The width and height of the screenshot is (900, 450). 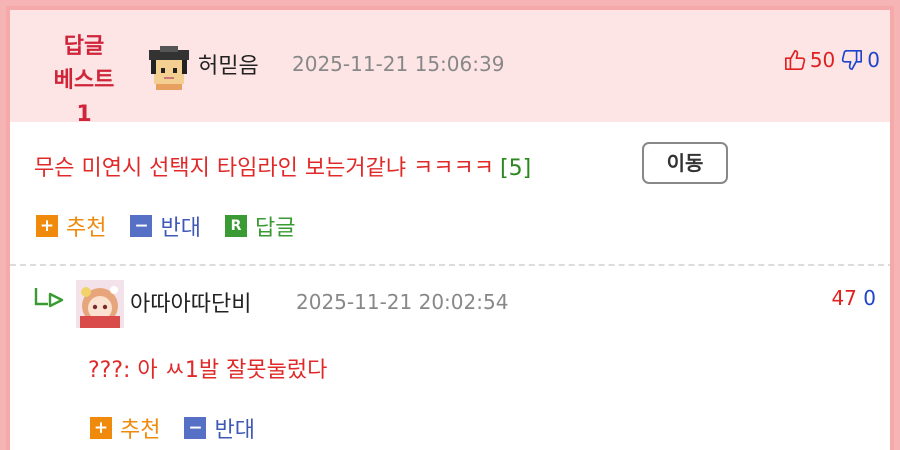 What do you see at coordinates (685, 163) in the screenshot?
I see `move-button: 이동` at bounding box center [685, 163].